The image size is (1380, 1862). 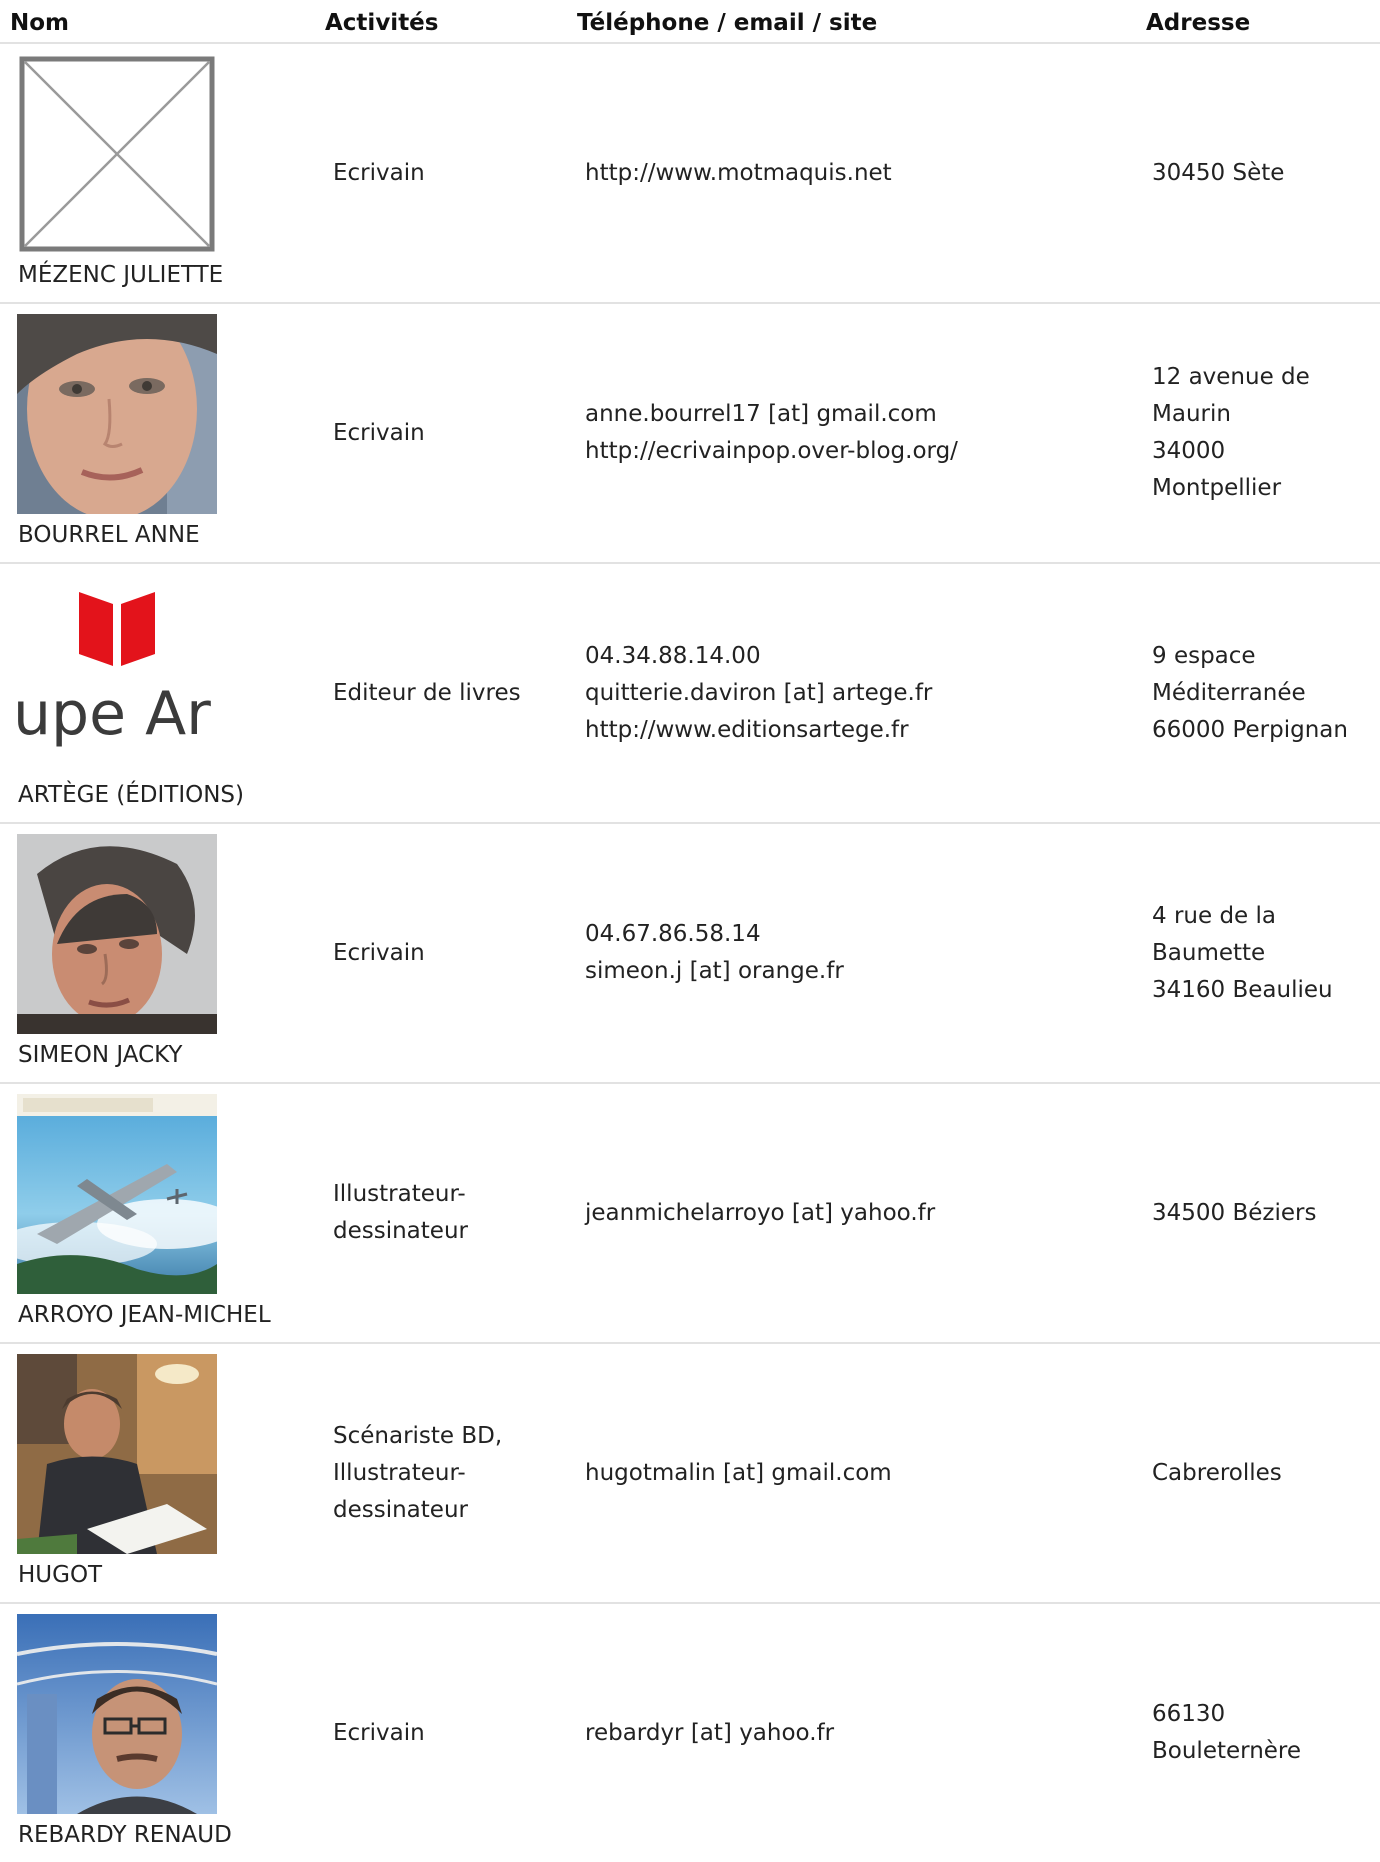 What do you see at coordinates (114, 714) in the screenshot?
I see `logo-text: upe Ar` at bounding box center [114, 714].